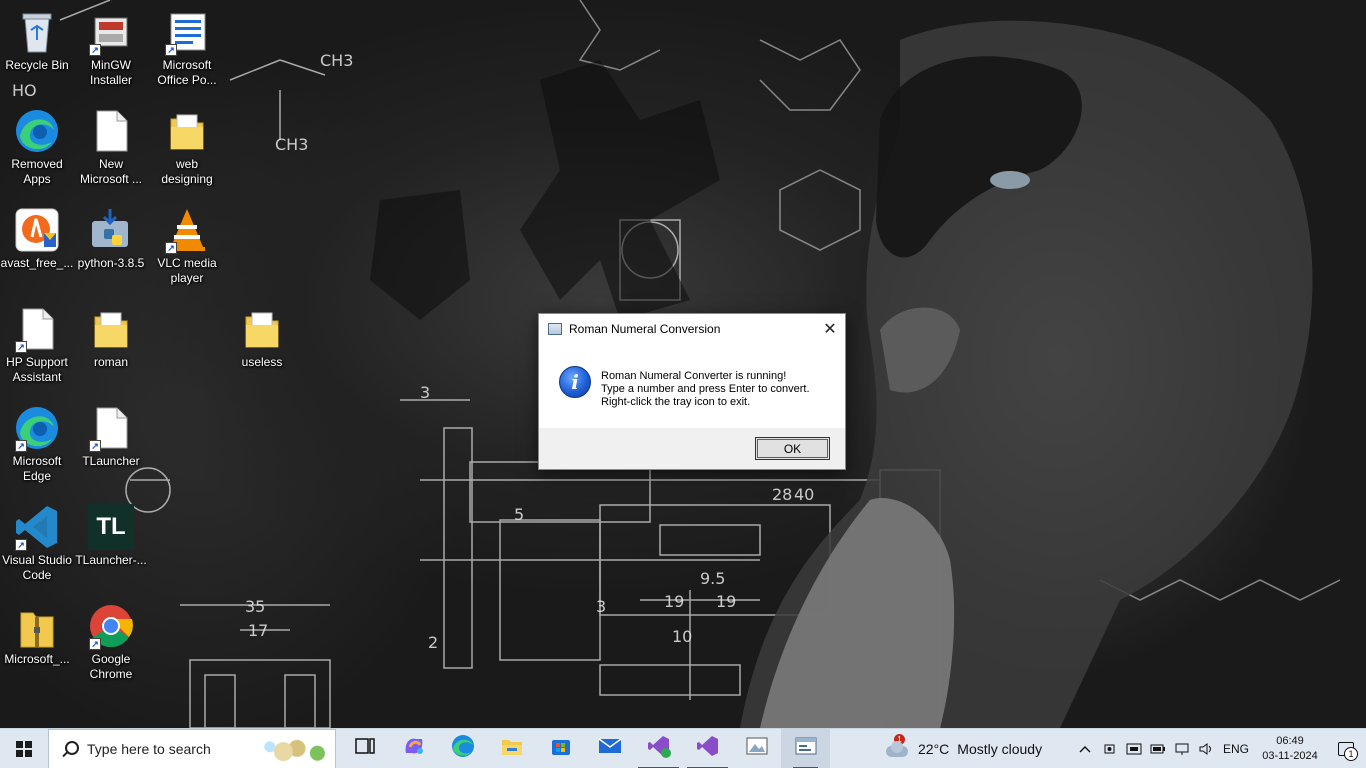 This screenshot has width=1366, height=768. What do you see at coordinates (1290, 755) in the screenshot?
I see `clock-date: 03-11-2024` at bounding box center [1290, 755].